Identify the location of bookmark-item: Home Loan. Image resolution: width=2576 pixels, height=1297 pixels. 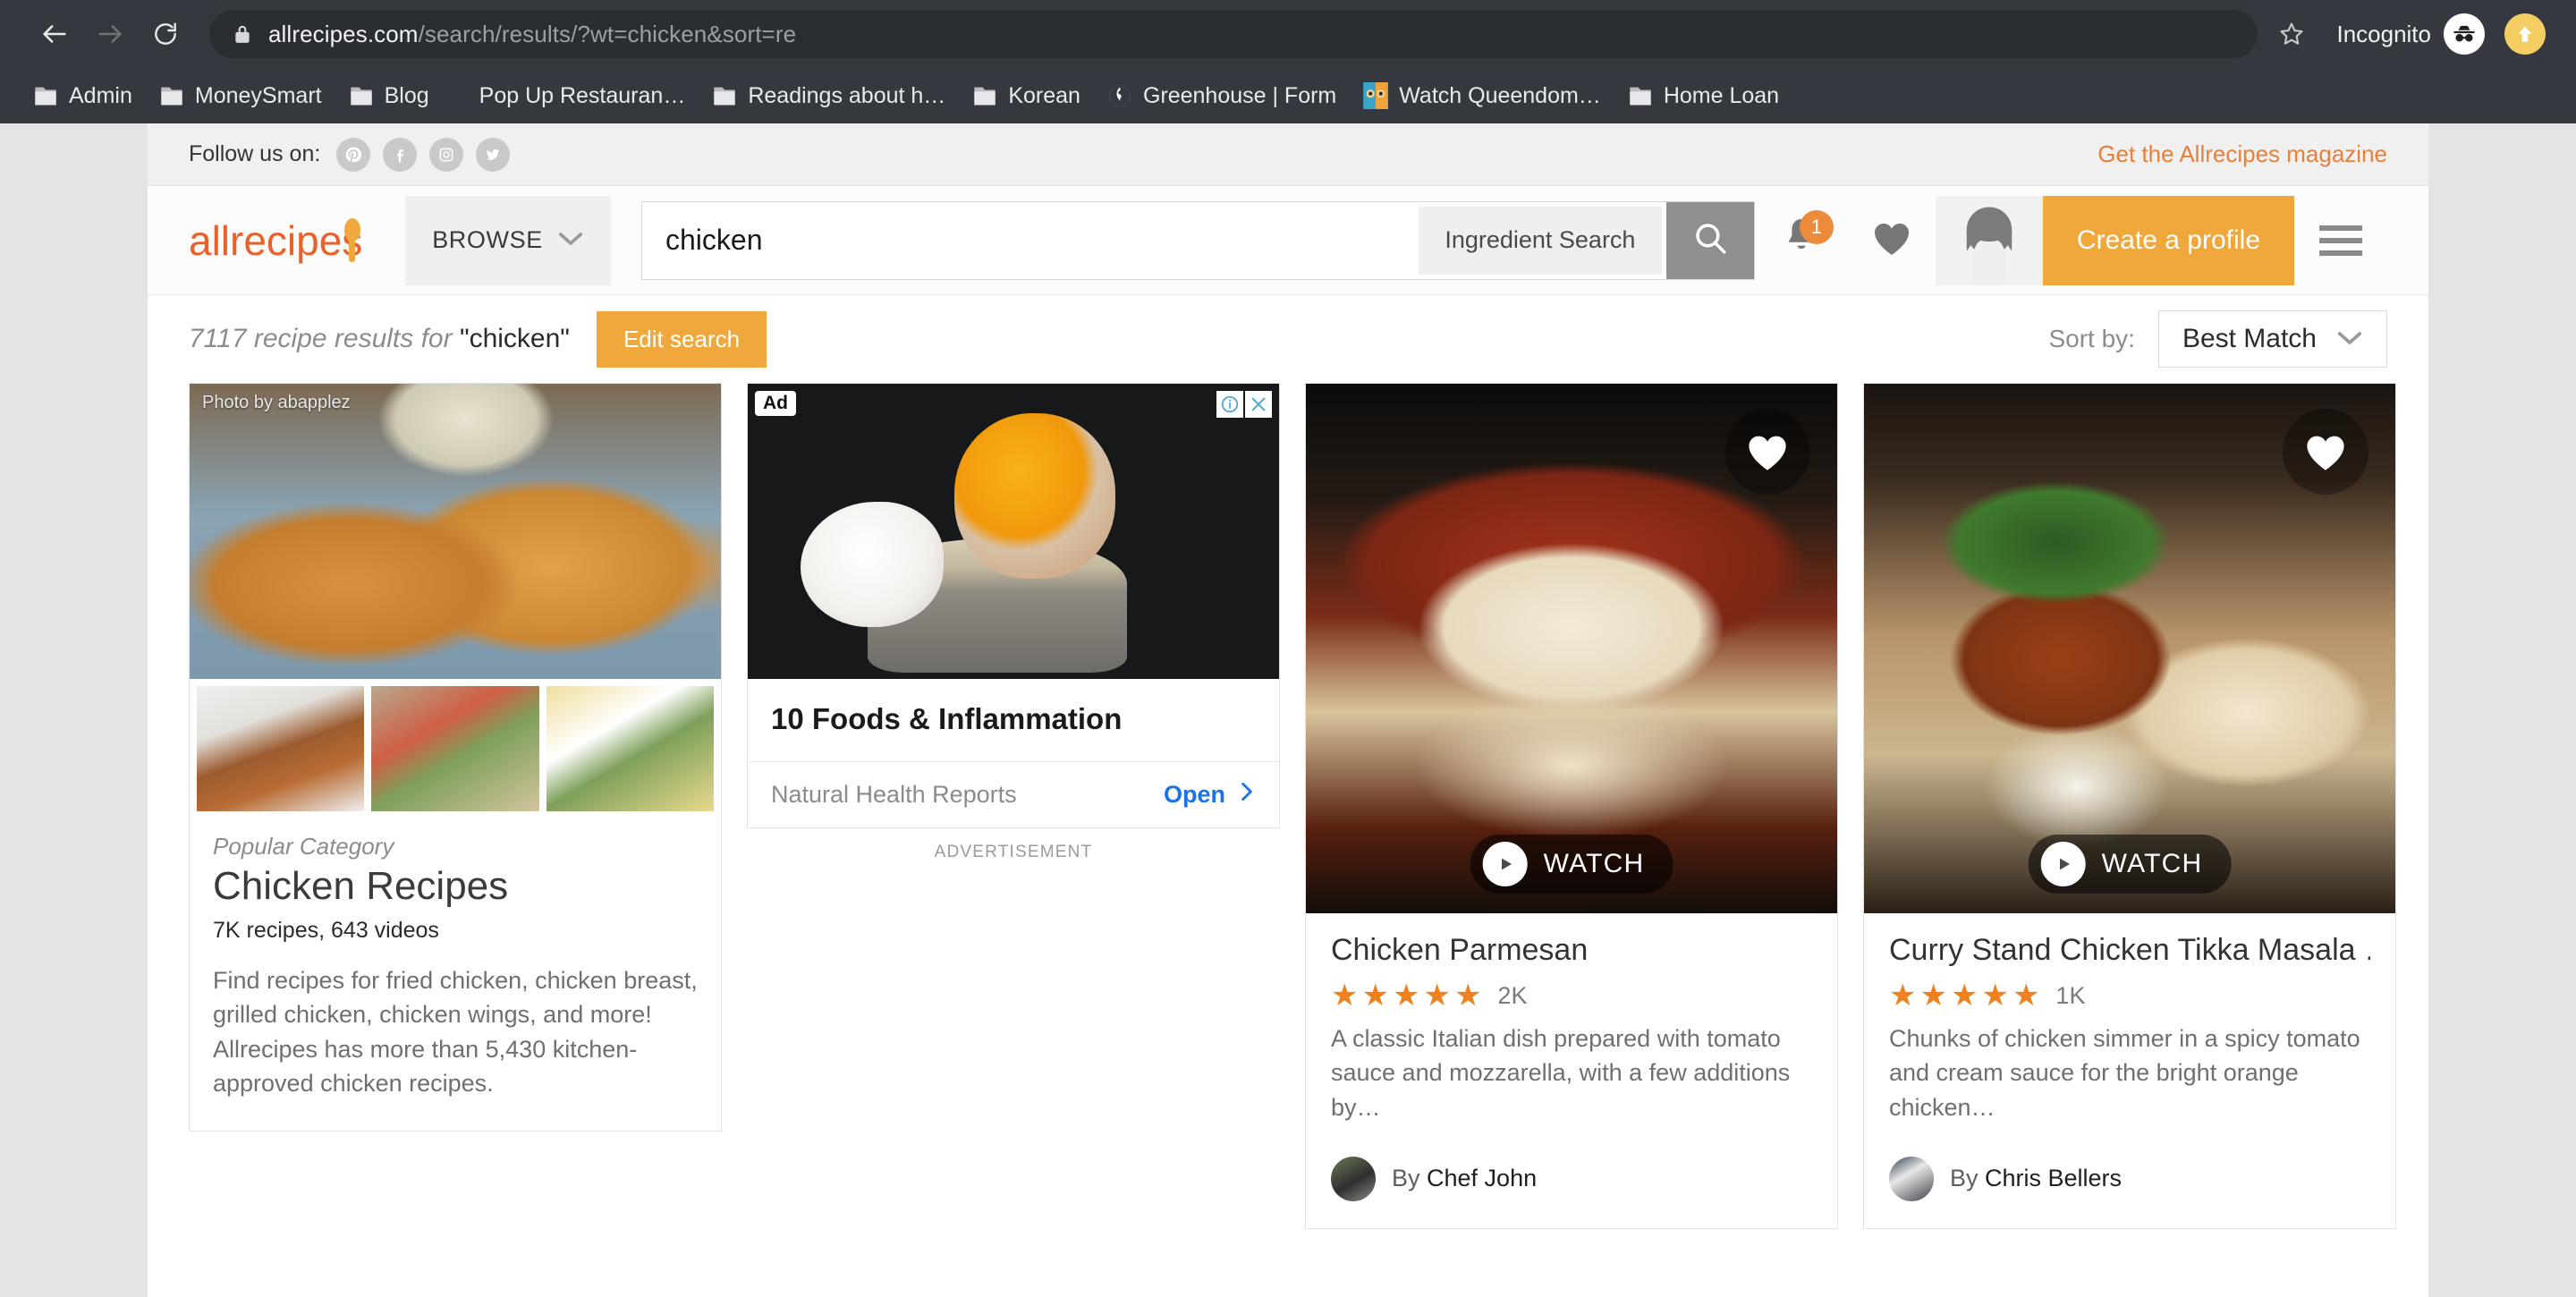
(1703, 95).